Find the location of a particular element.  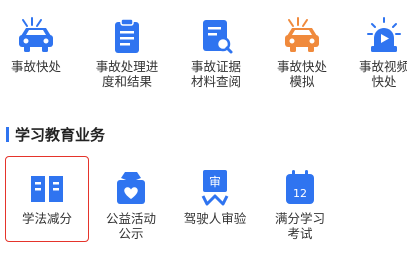

tile-label: 事故证据 材料查阅 is located at coordinates (215, 74).